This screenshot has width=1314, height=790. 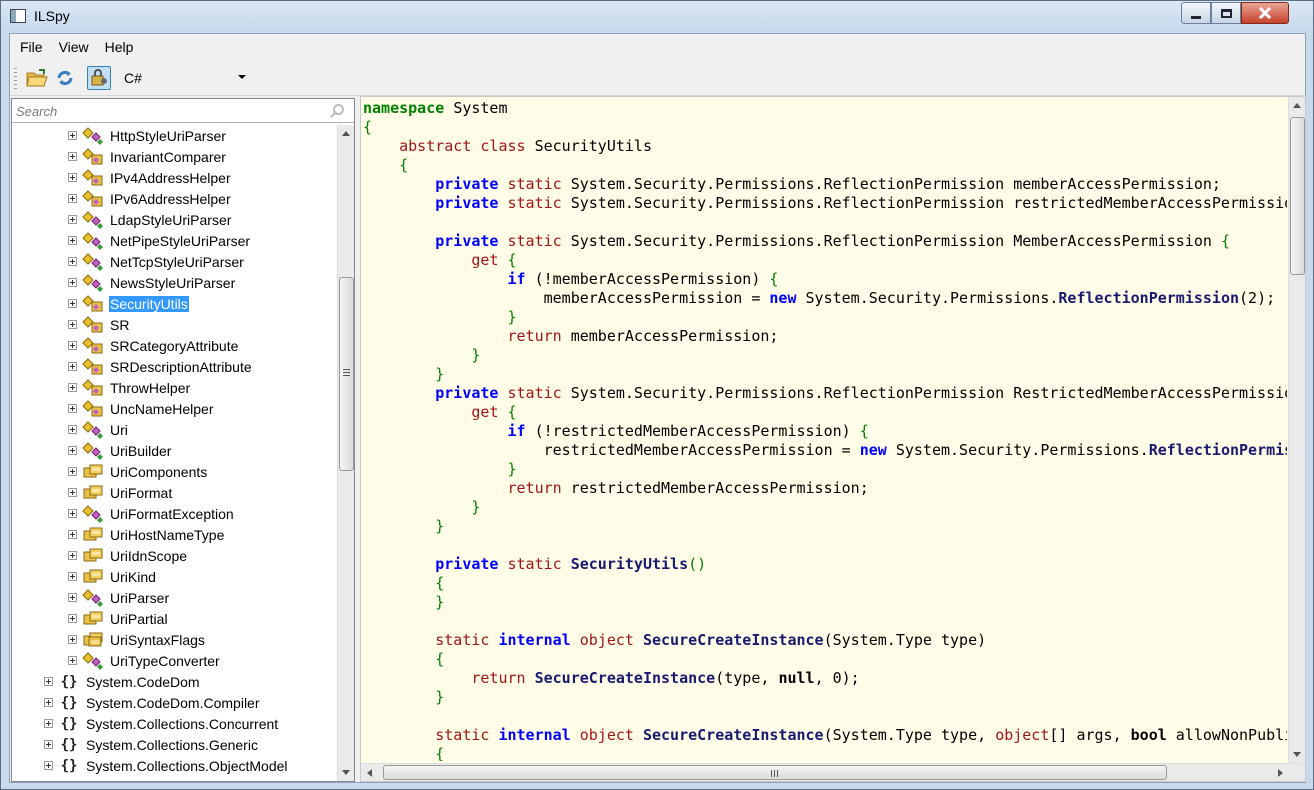 What do you see at coordinates (440, 753) in the screenshot?
I see `code-token: {` at bounding box center [440, 753].